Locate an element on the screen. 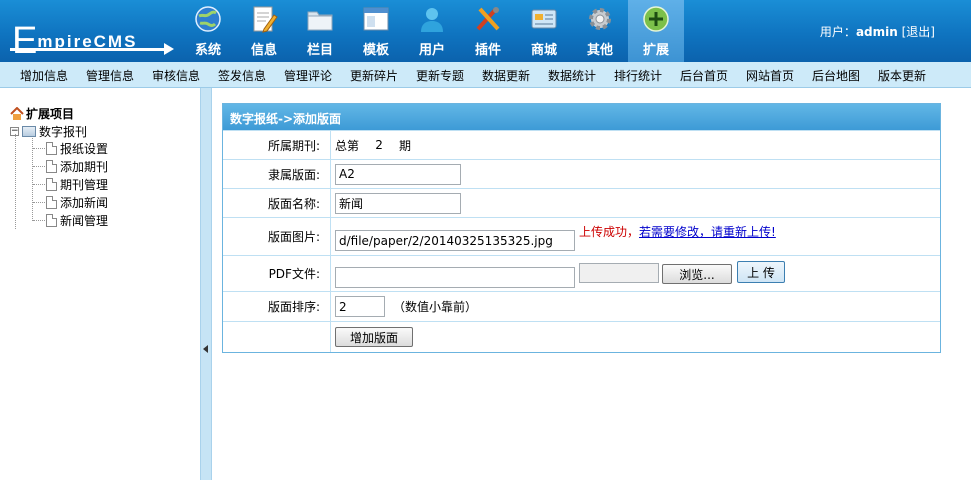 This screenshot has height=480, width=971. issue-number: 2 is located at coordinates (379, 145).